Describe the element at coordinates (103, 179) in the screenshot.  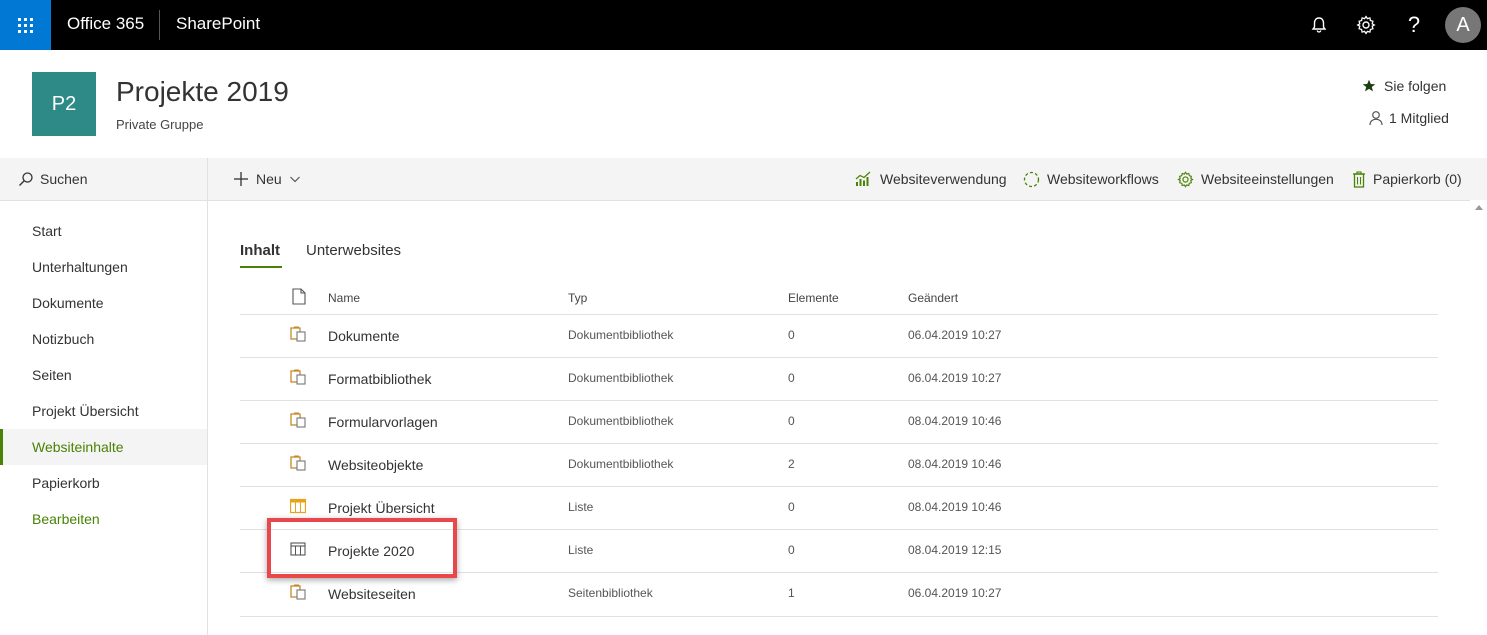
I see `search-box: Suchen` at that location.